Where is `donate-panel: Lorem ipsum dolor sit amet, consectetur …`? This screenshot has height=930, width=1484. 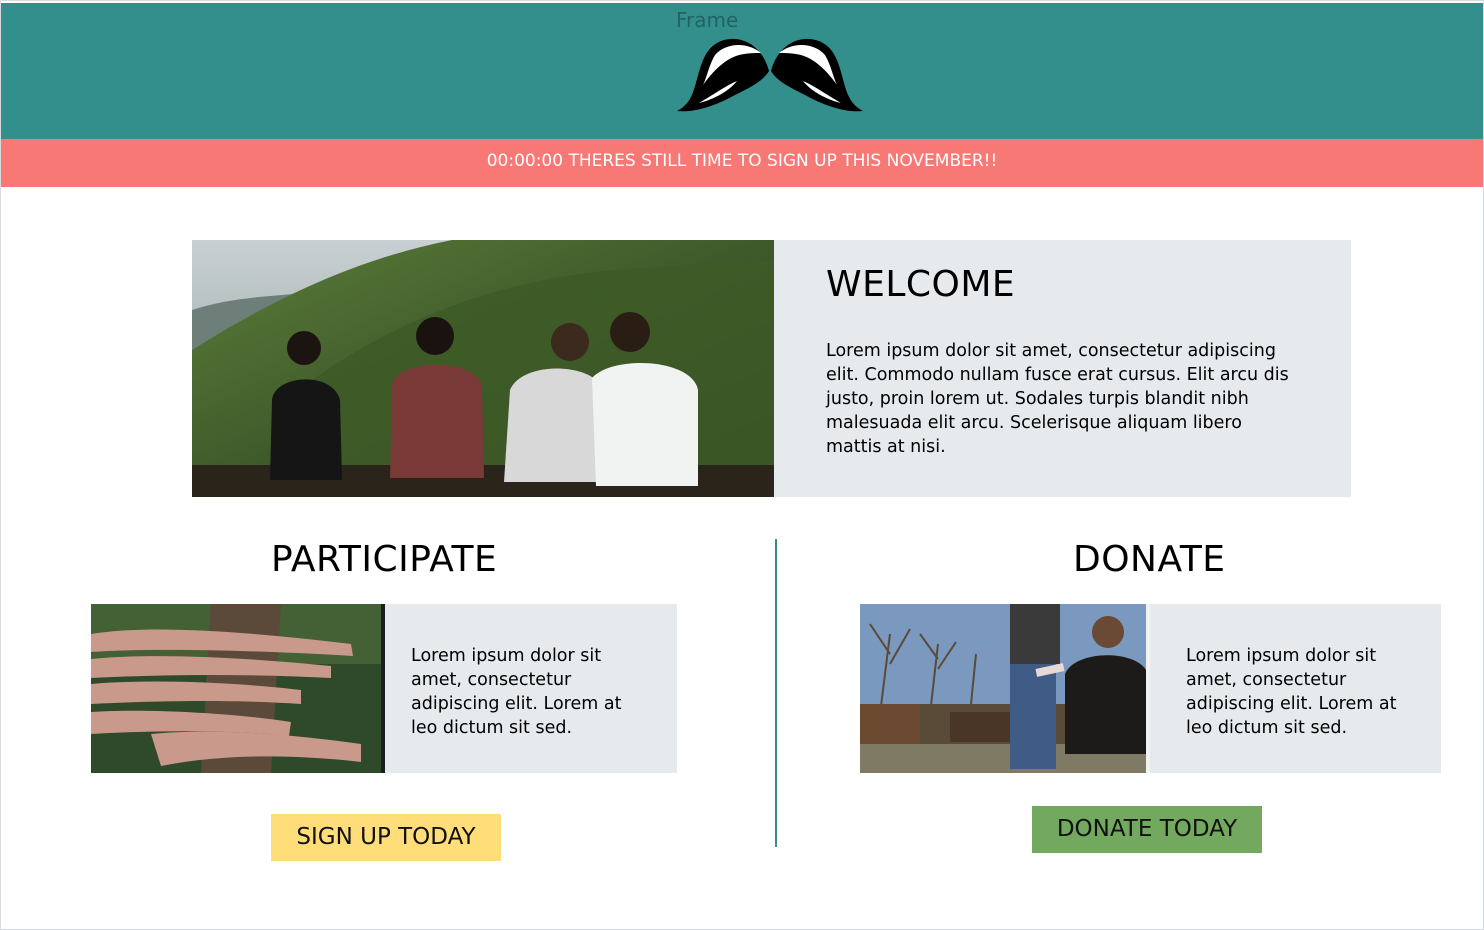
donate-panel: Lorem ipsum dolor sit amet, consectetur … is located at coordinates (1295, 688).